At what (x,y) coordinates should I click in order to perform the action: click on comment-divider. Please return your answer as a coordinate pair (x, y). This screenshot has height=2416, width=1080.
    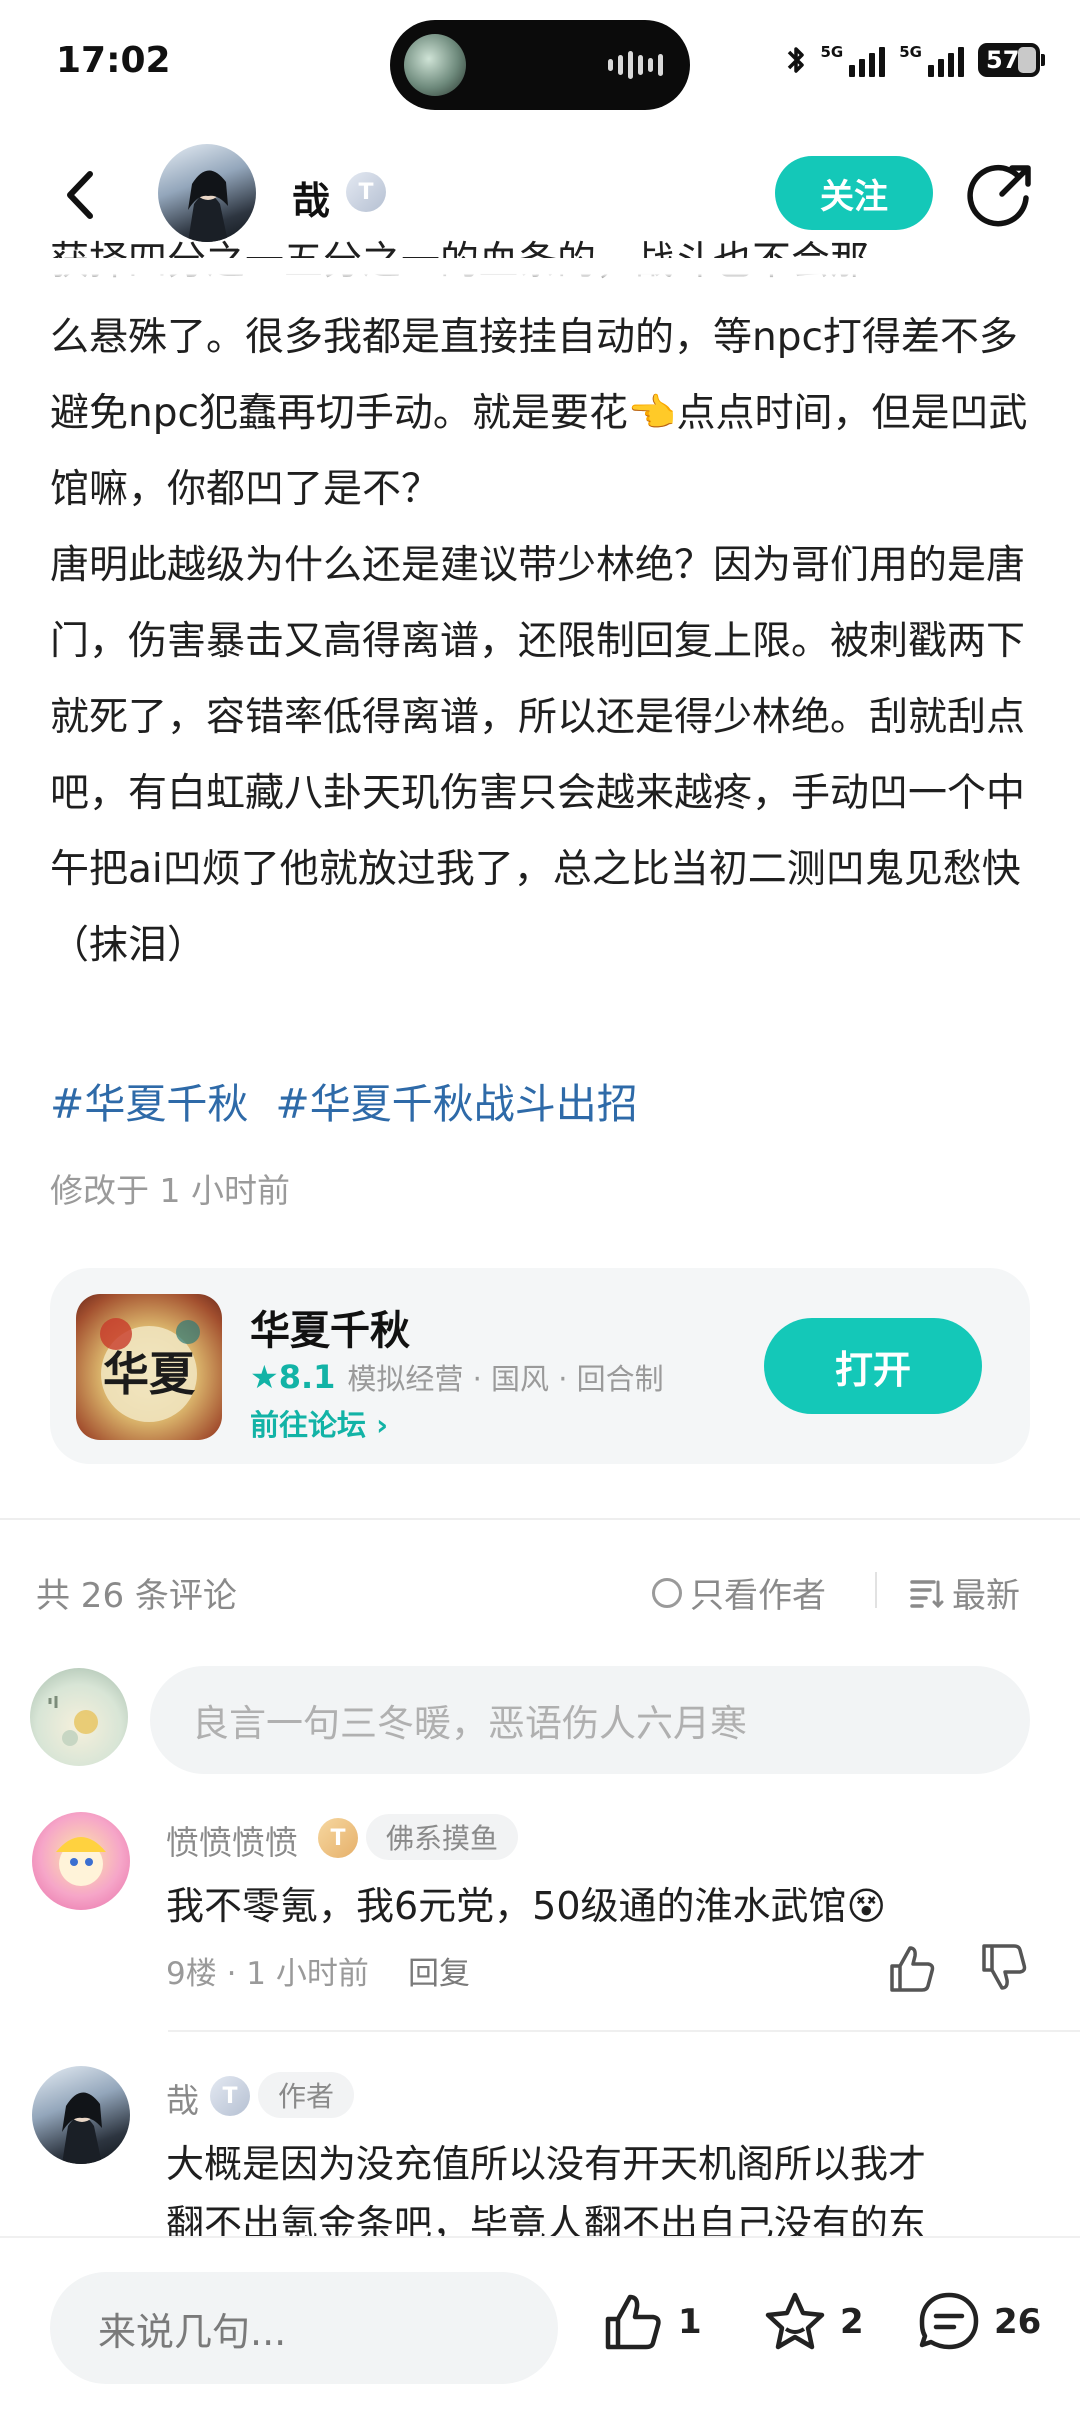
    Looking at the image, I should click on (624, 2031).